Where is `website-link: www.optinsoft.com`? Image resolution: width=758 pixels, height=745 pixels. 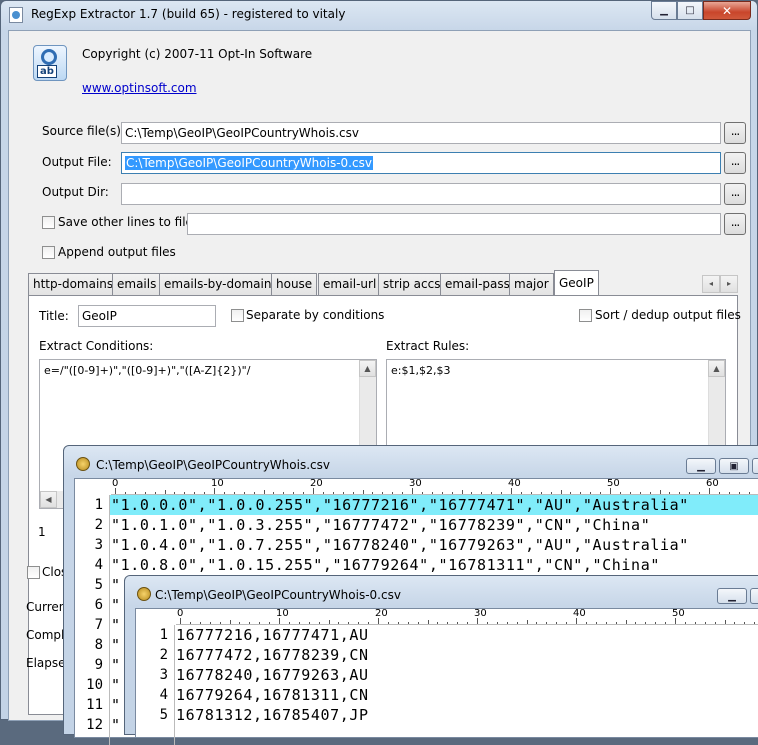 website-link: www.optinsoft.com is located at coordinates (139, 88).